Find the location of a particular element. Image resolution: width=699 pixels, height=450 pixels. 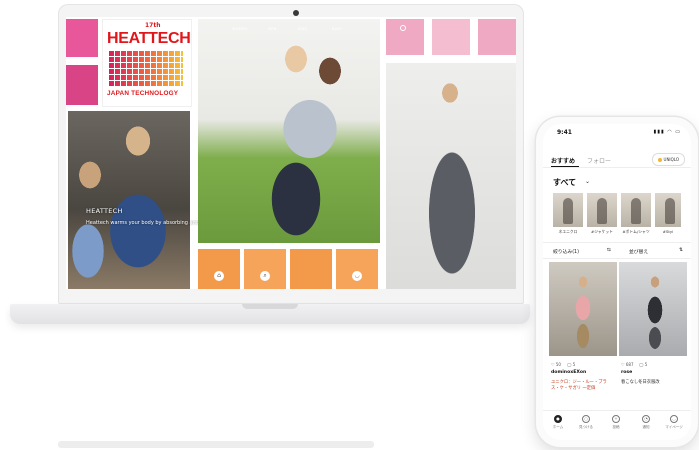

post-caption: ユニクロ：ジー・ルー・ブラス・ケ・サガリ 一定価 is located at coordinates (579, 385).